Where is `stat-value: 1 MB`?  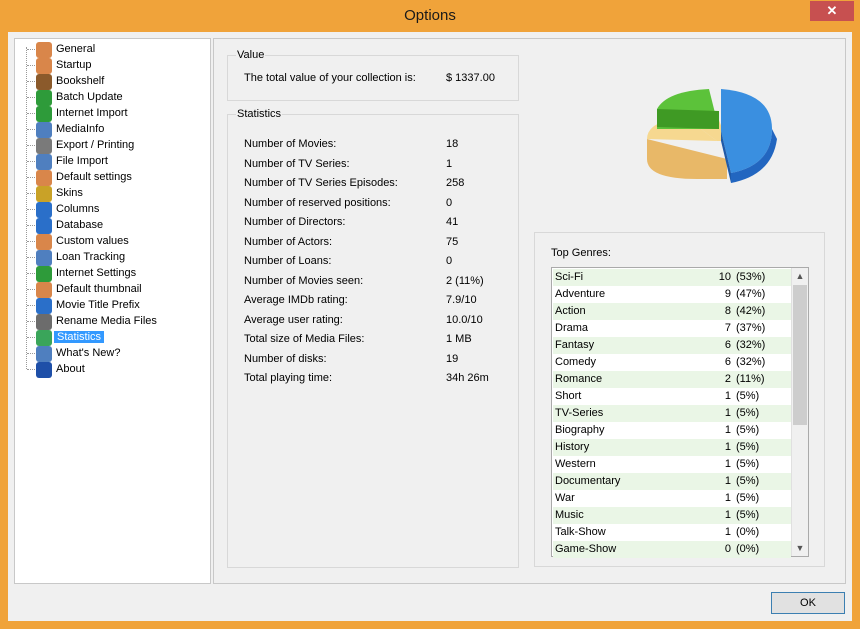 stat-value: 1 MB is located at coordinates (459, 339).